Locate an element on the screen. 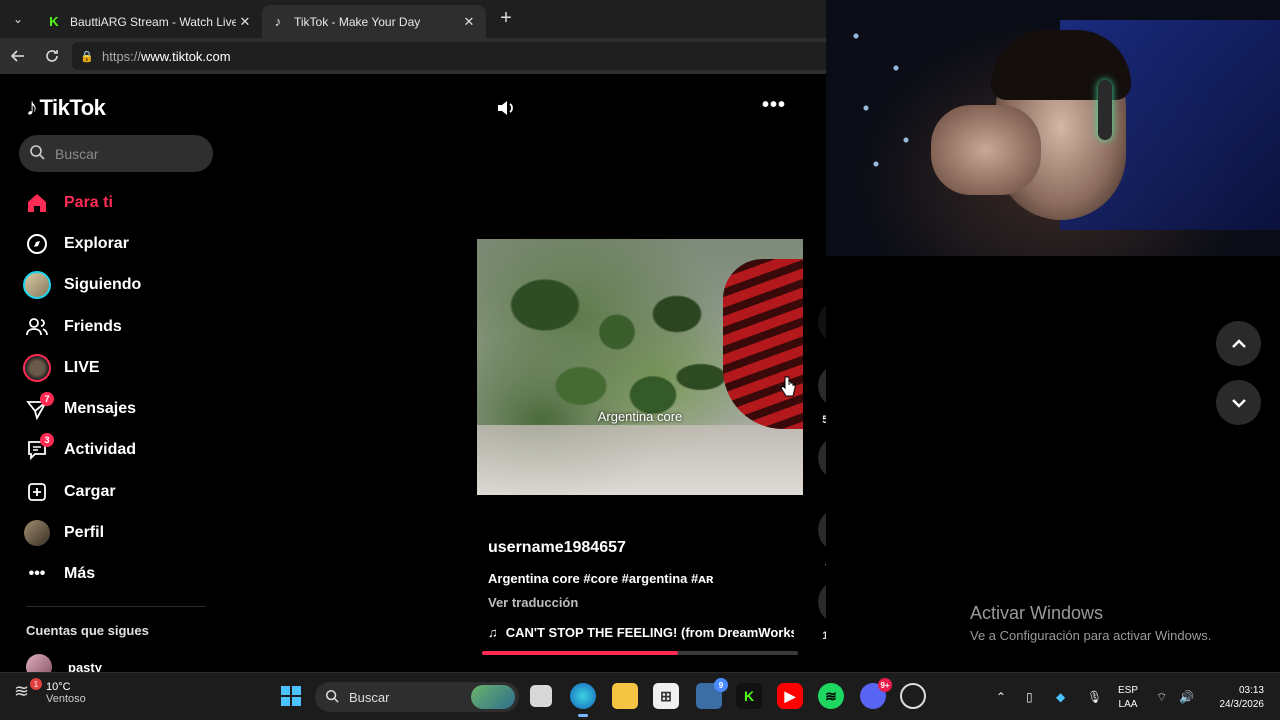 The width and height of the screenshot is (1280, 720). sidebar-nav: Para ti Explorar Siguiendo Friends LIVE is located at coordinates (122, 388).